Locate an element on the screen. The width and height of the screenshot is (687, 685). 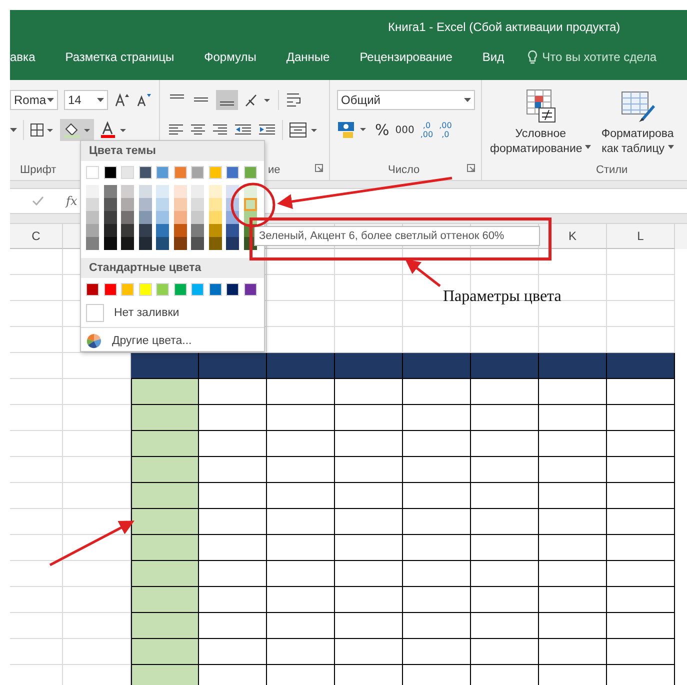
borders-icon is located at coordinates (42, 130).